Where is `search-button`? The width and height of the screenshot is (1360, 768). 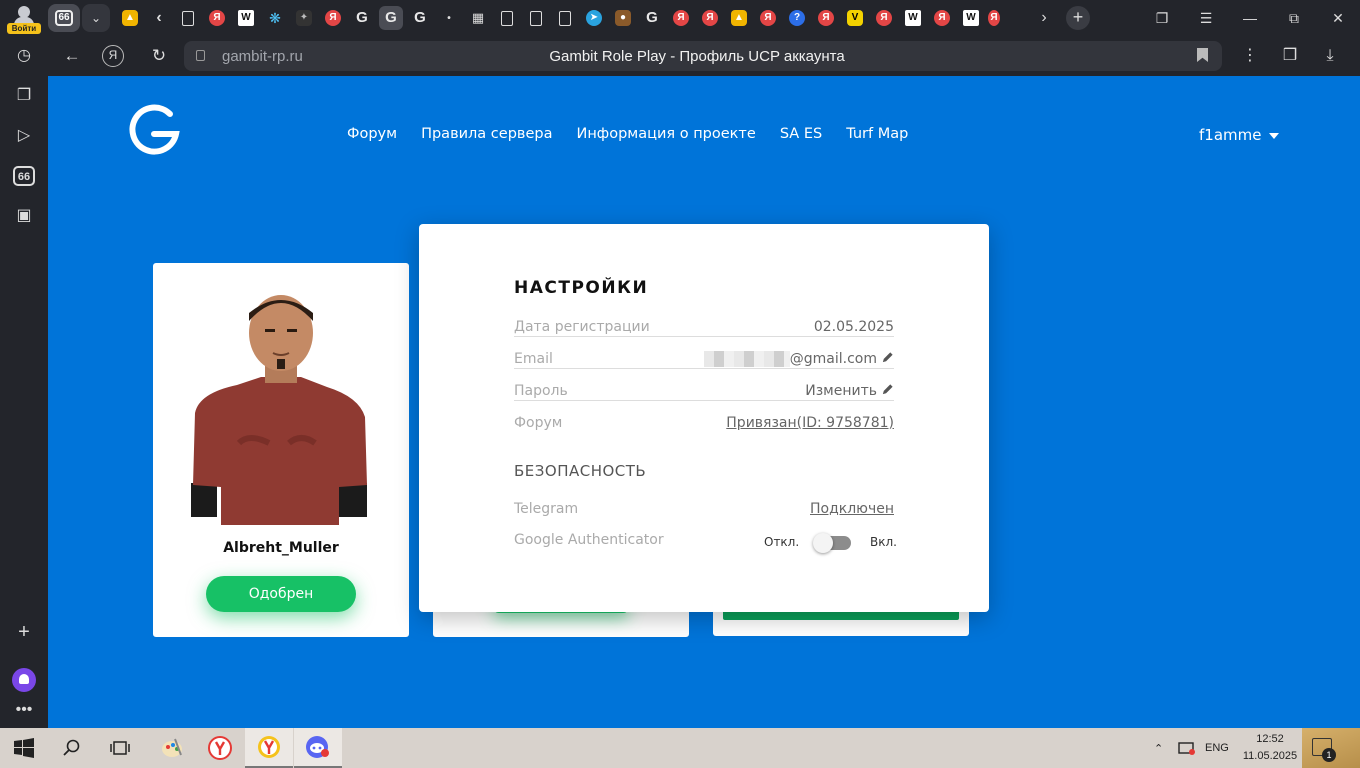 search-button is located at coordinates (72, 748).